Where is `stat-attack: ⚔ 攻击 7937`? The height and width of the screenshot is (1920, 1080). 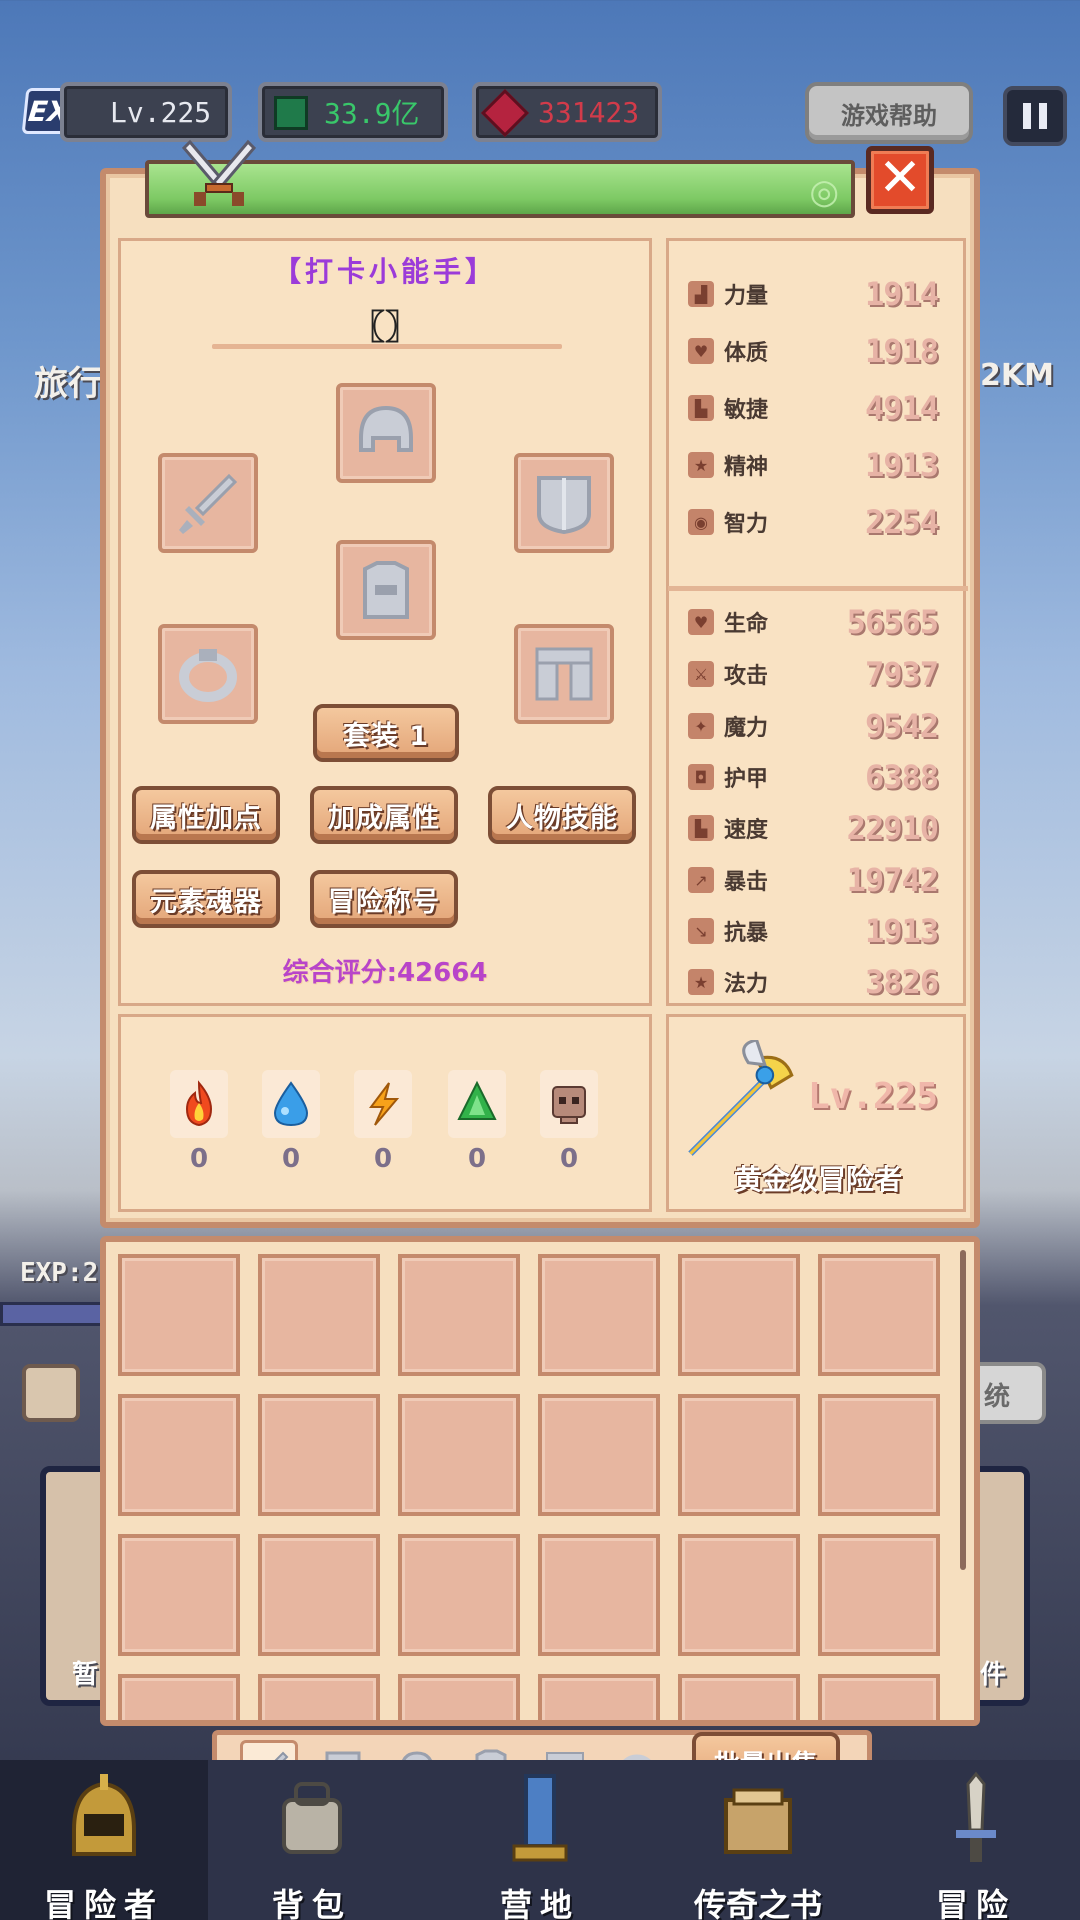
stat-attack: ⚔ 攻击 7937 is located at coordinates (813, 674).